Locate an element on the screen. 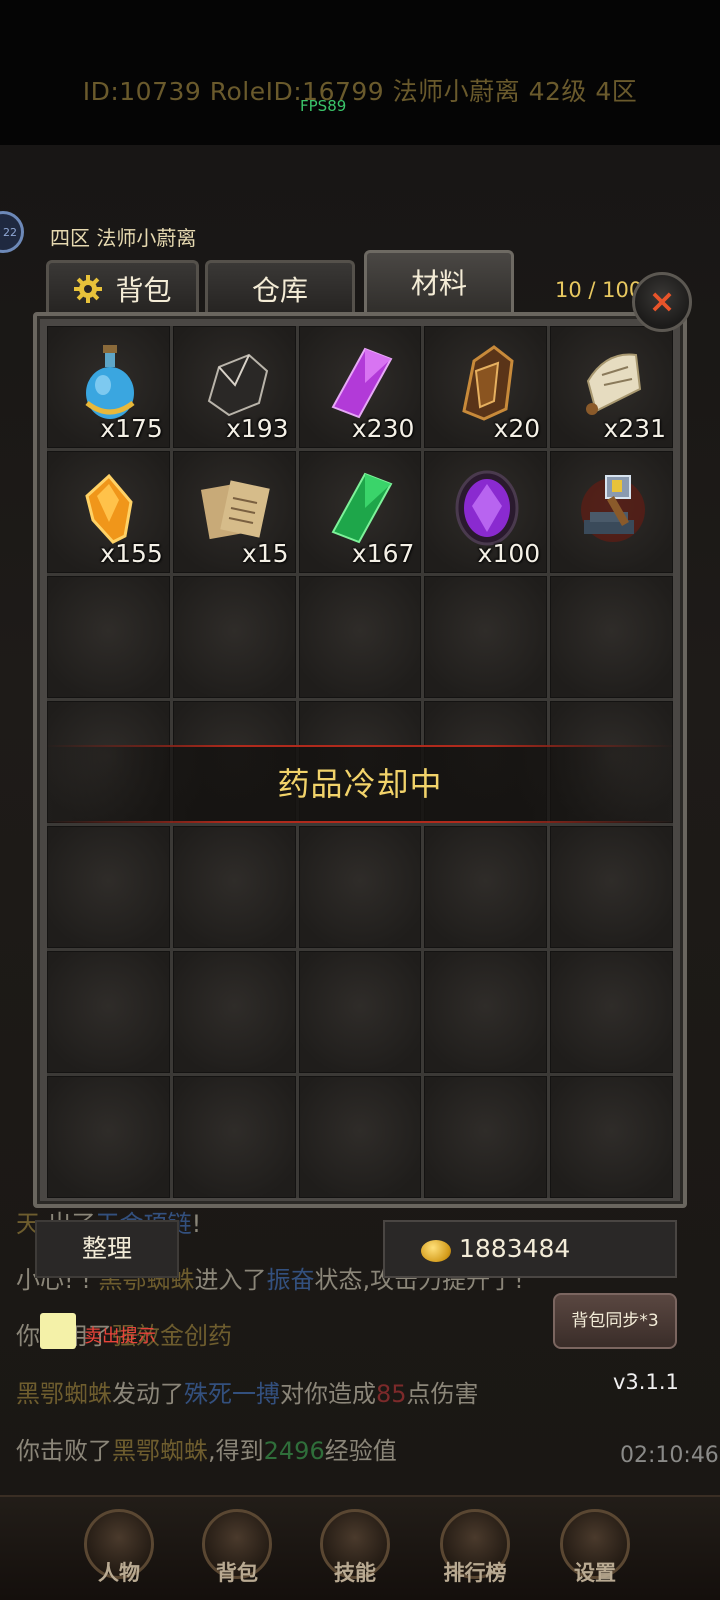 The height and width of the screenshot is (1600, 720). green-crystal-icon is located at coordinates (362, 508).